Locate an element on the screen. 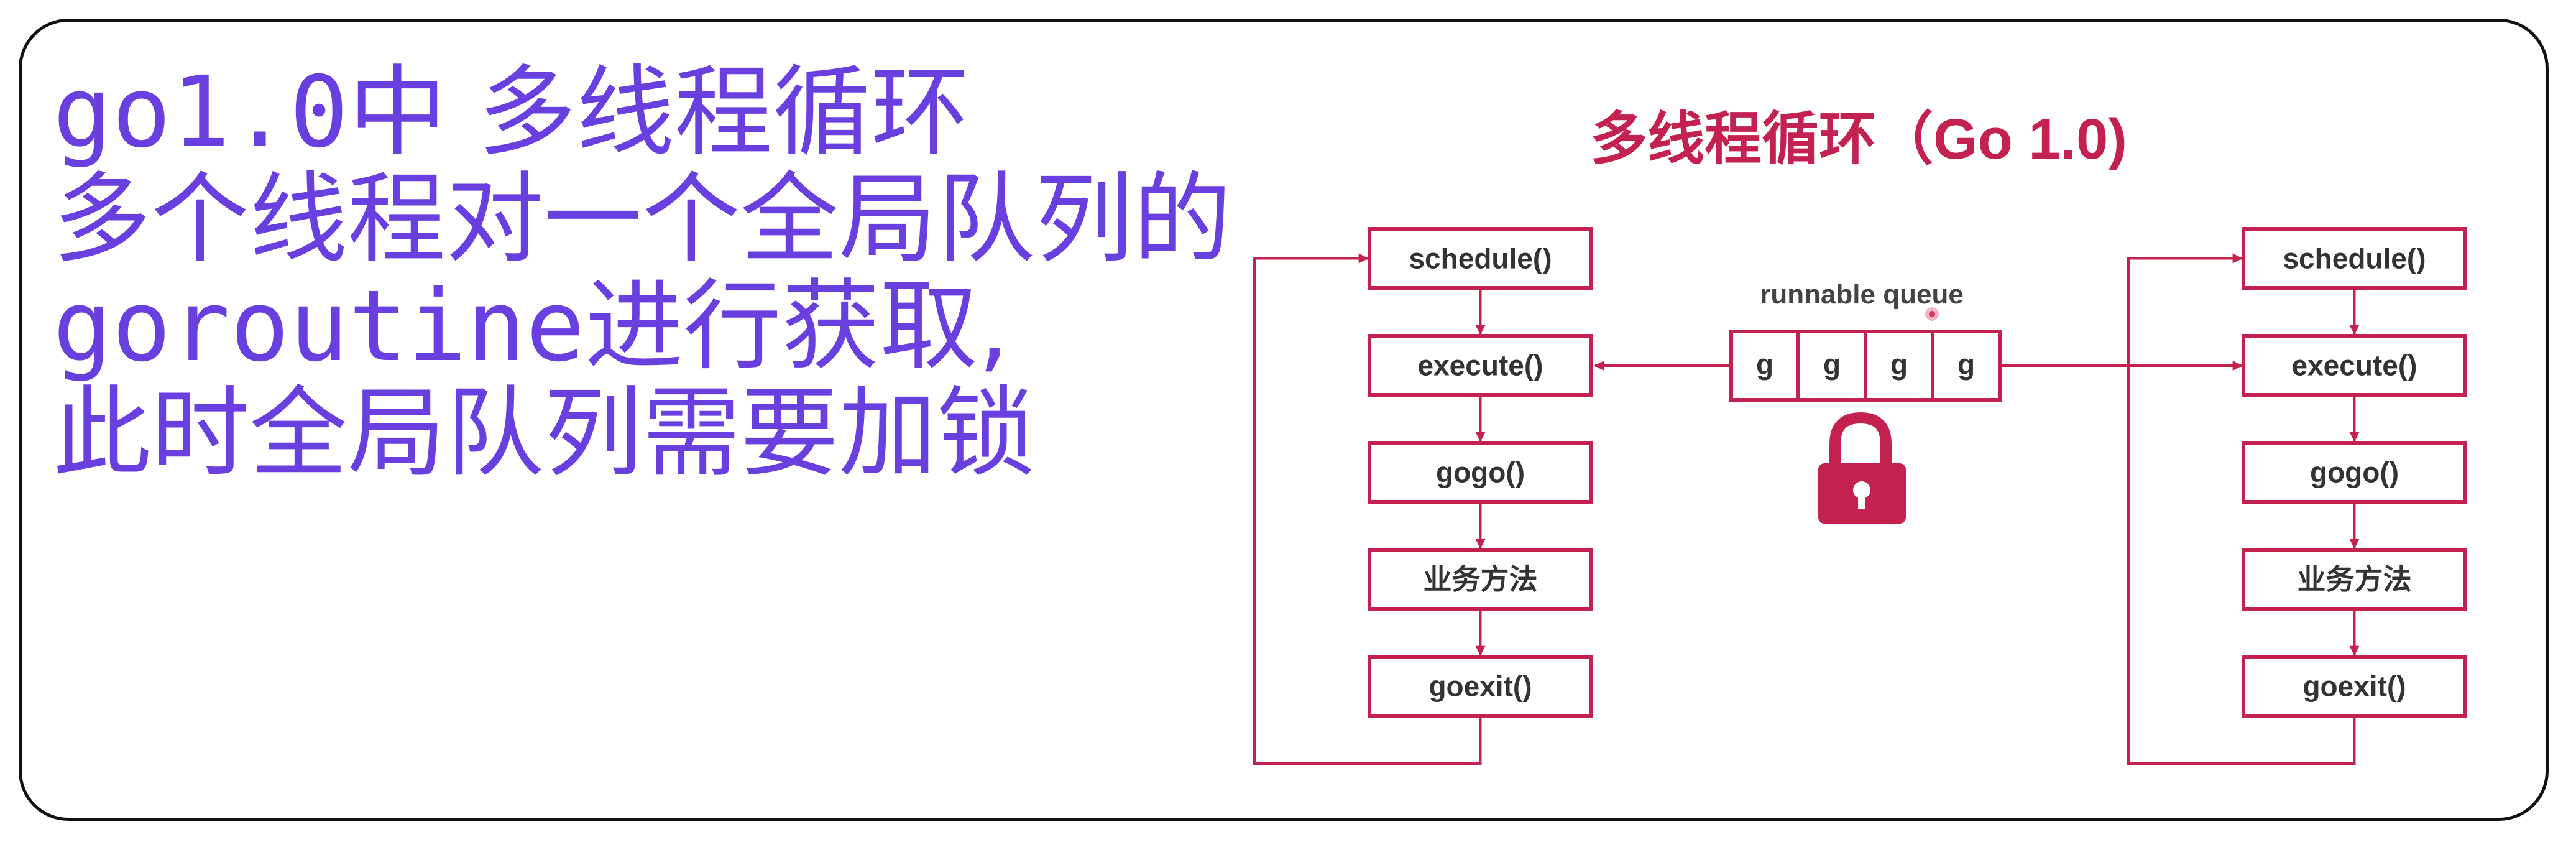 The height and width of the screenshot is (842, 2576). right-step-label: execute() is located at coordinates (2354, 365).